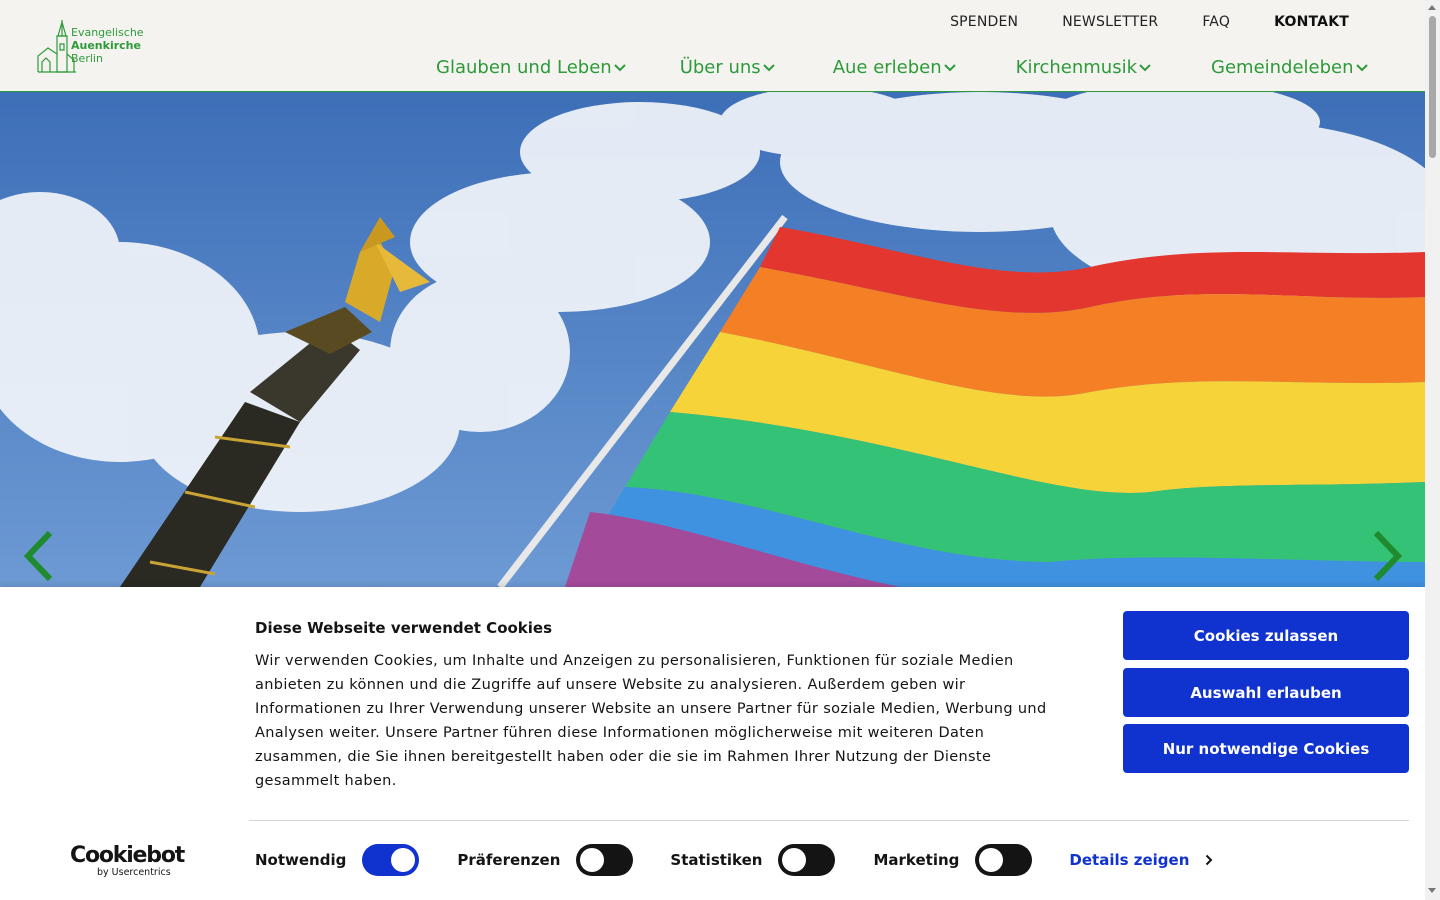 The width and height of the screenshot is (1440, 900). I want to click on praeferenzen-switch, so click(605, 860).